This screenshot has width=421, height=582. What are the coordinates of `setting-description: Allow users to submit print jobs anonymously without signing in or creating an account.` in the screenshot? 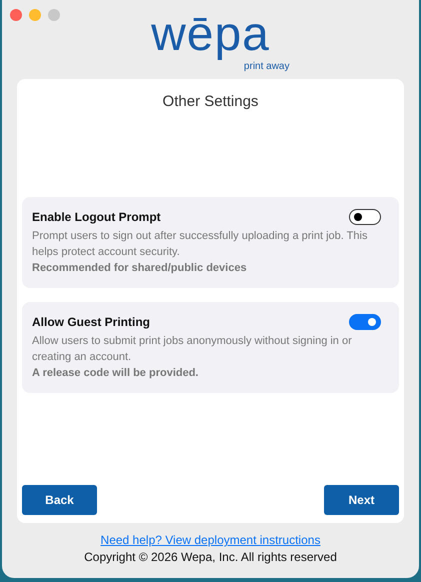 It's located at (192, 349).